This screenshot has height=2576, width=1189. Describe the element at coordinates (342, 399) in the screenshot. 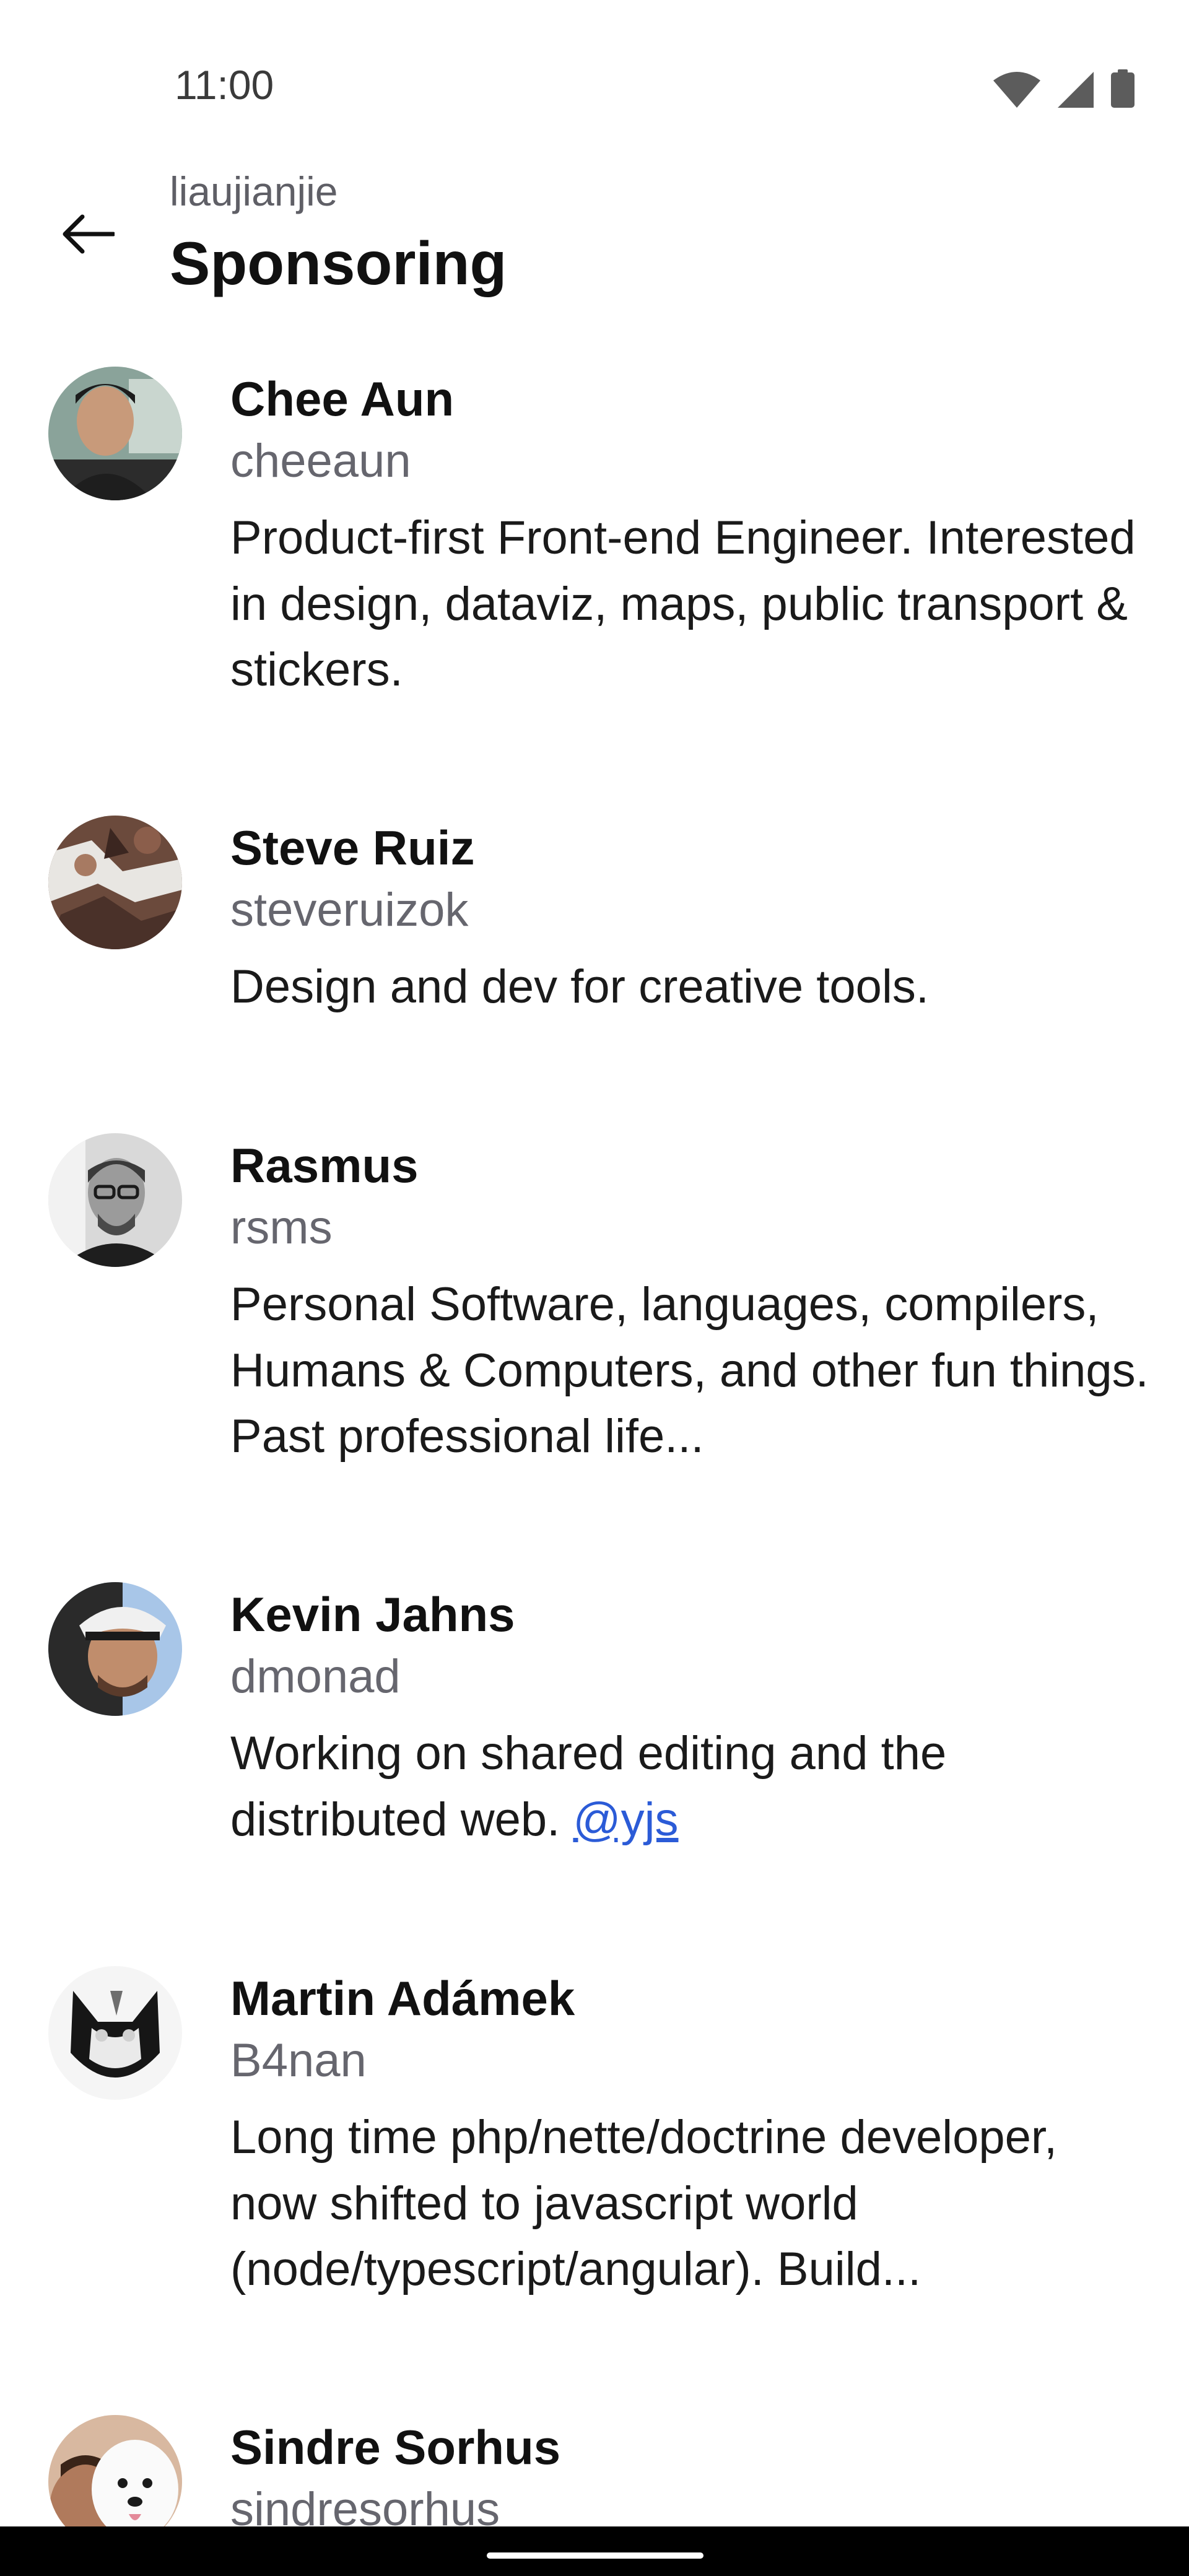

I see `sponsor-name: Chee Aun` at that location.